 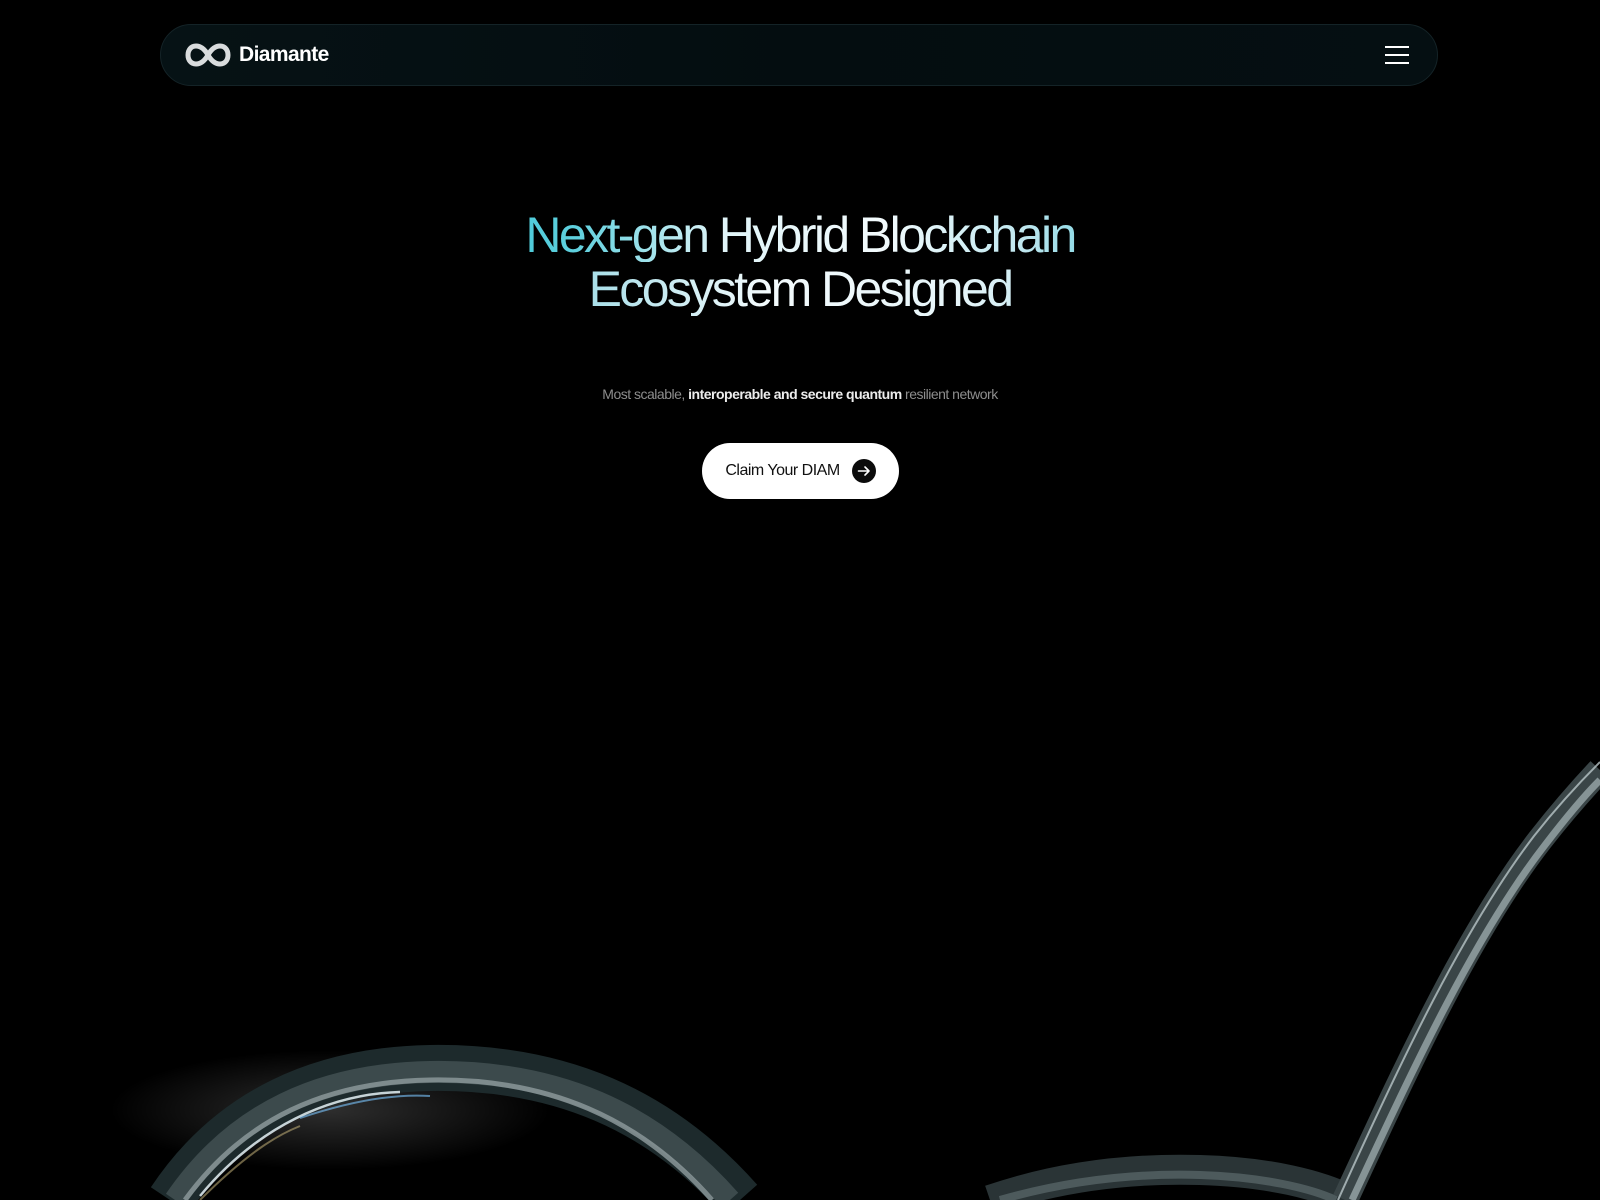 I want to click on hero-title-line-2: Ecosystem Designed, so click(x=800, y=289).